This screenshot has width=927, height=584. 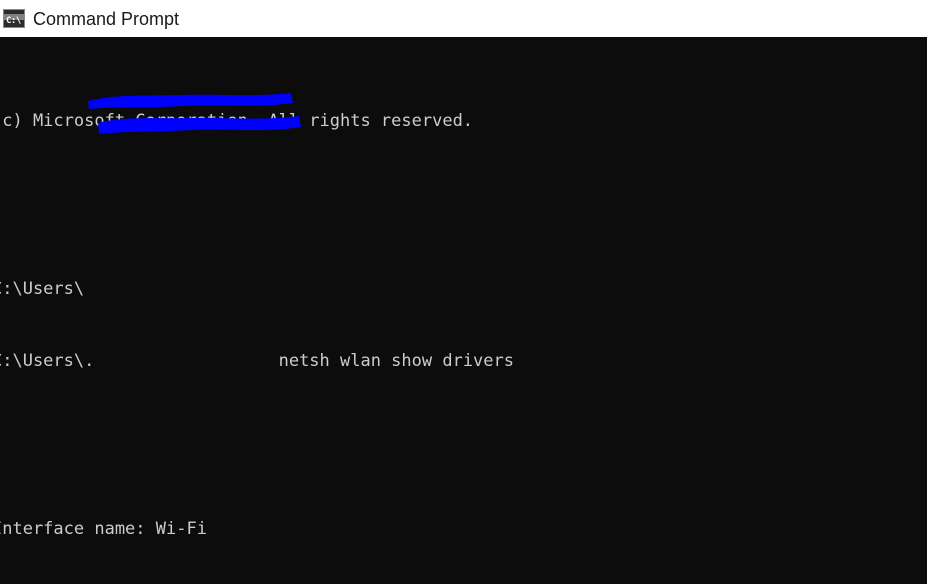 What do you see at coordinates (13, 21) in the screenshot?
I see `icon-label: C:\` at bounding box center [13, 21].